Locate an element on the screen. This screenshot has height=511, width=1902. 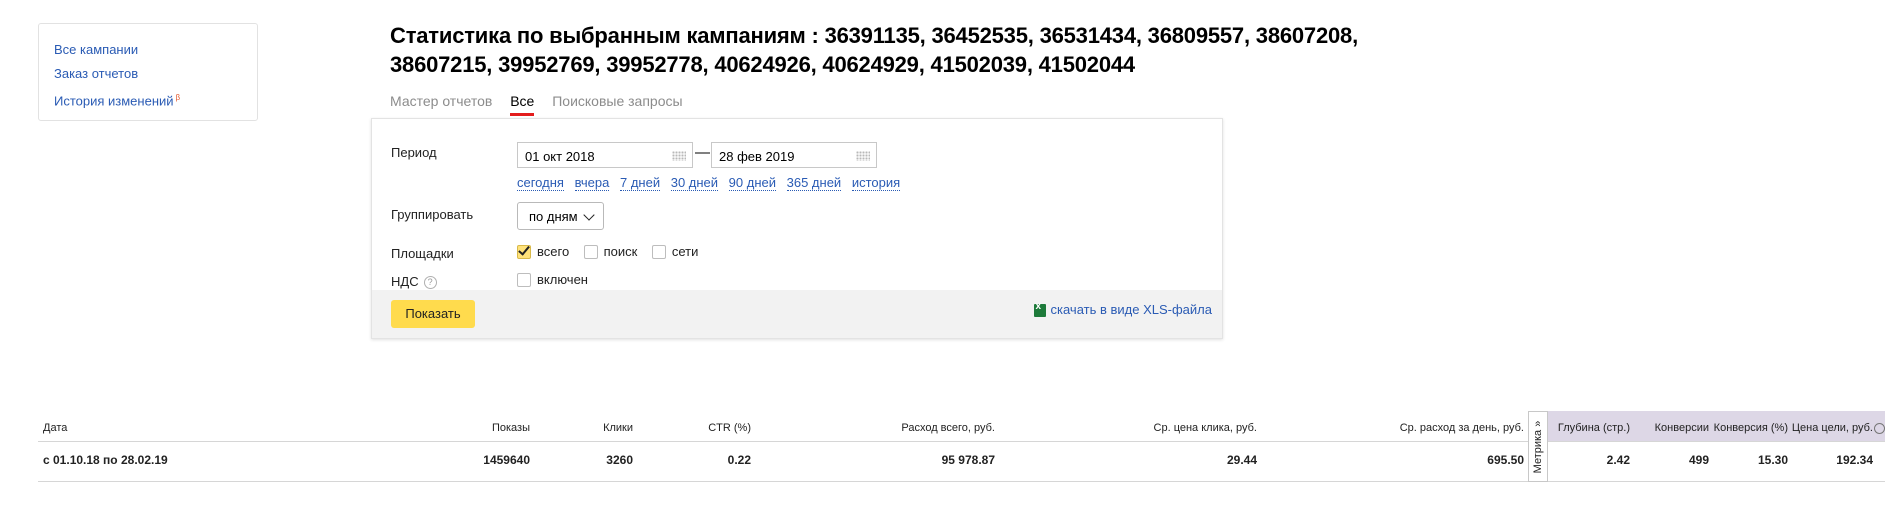
date-to-value: 28 фев 2019 is located at coordinates (757, 156).